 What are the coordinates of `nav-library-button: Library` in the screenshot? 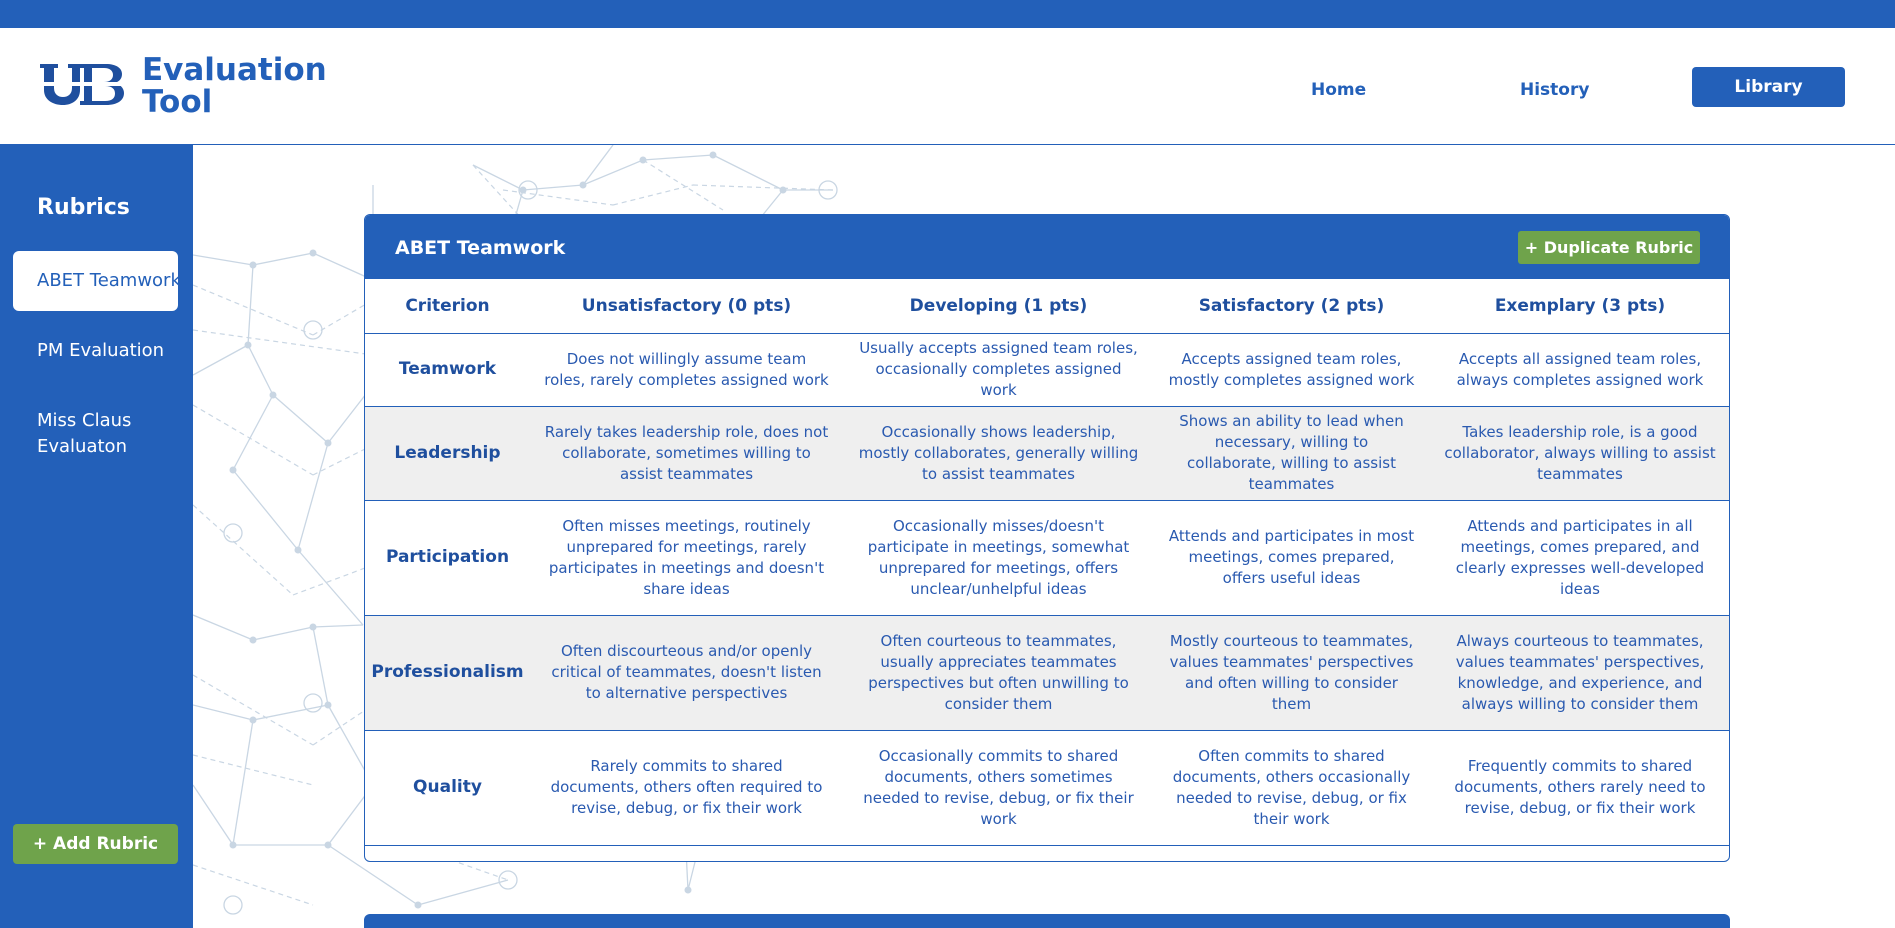 It's located at (1768, 87).